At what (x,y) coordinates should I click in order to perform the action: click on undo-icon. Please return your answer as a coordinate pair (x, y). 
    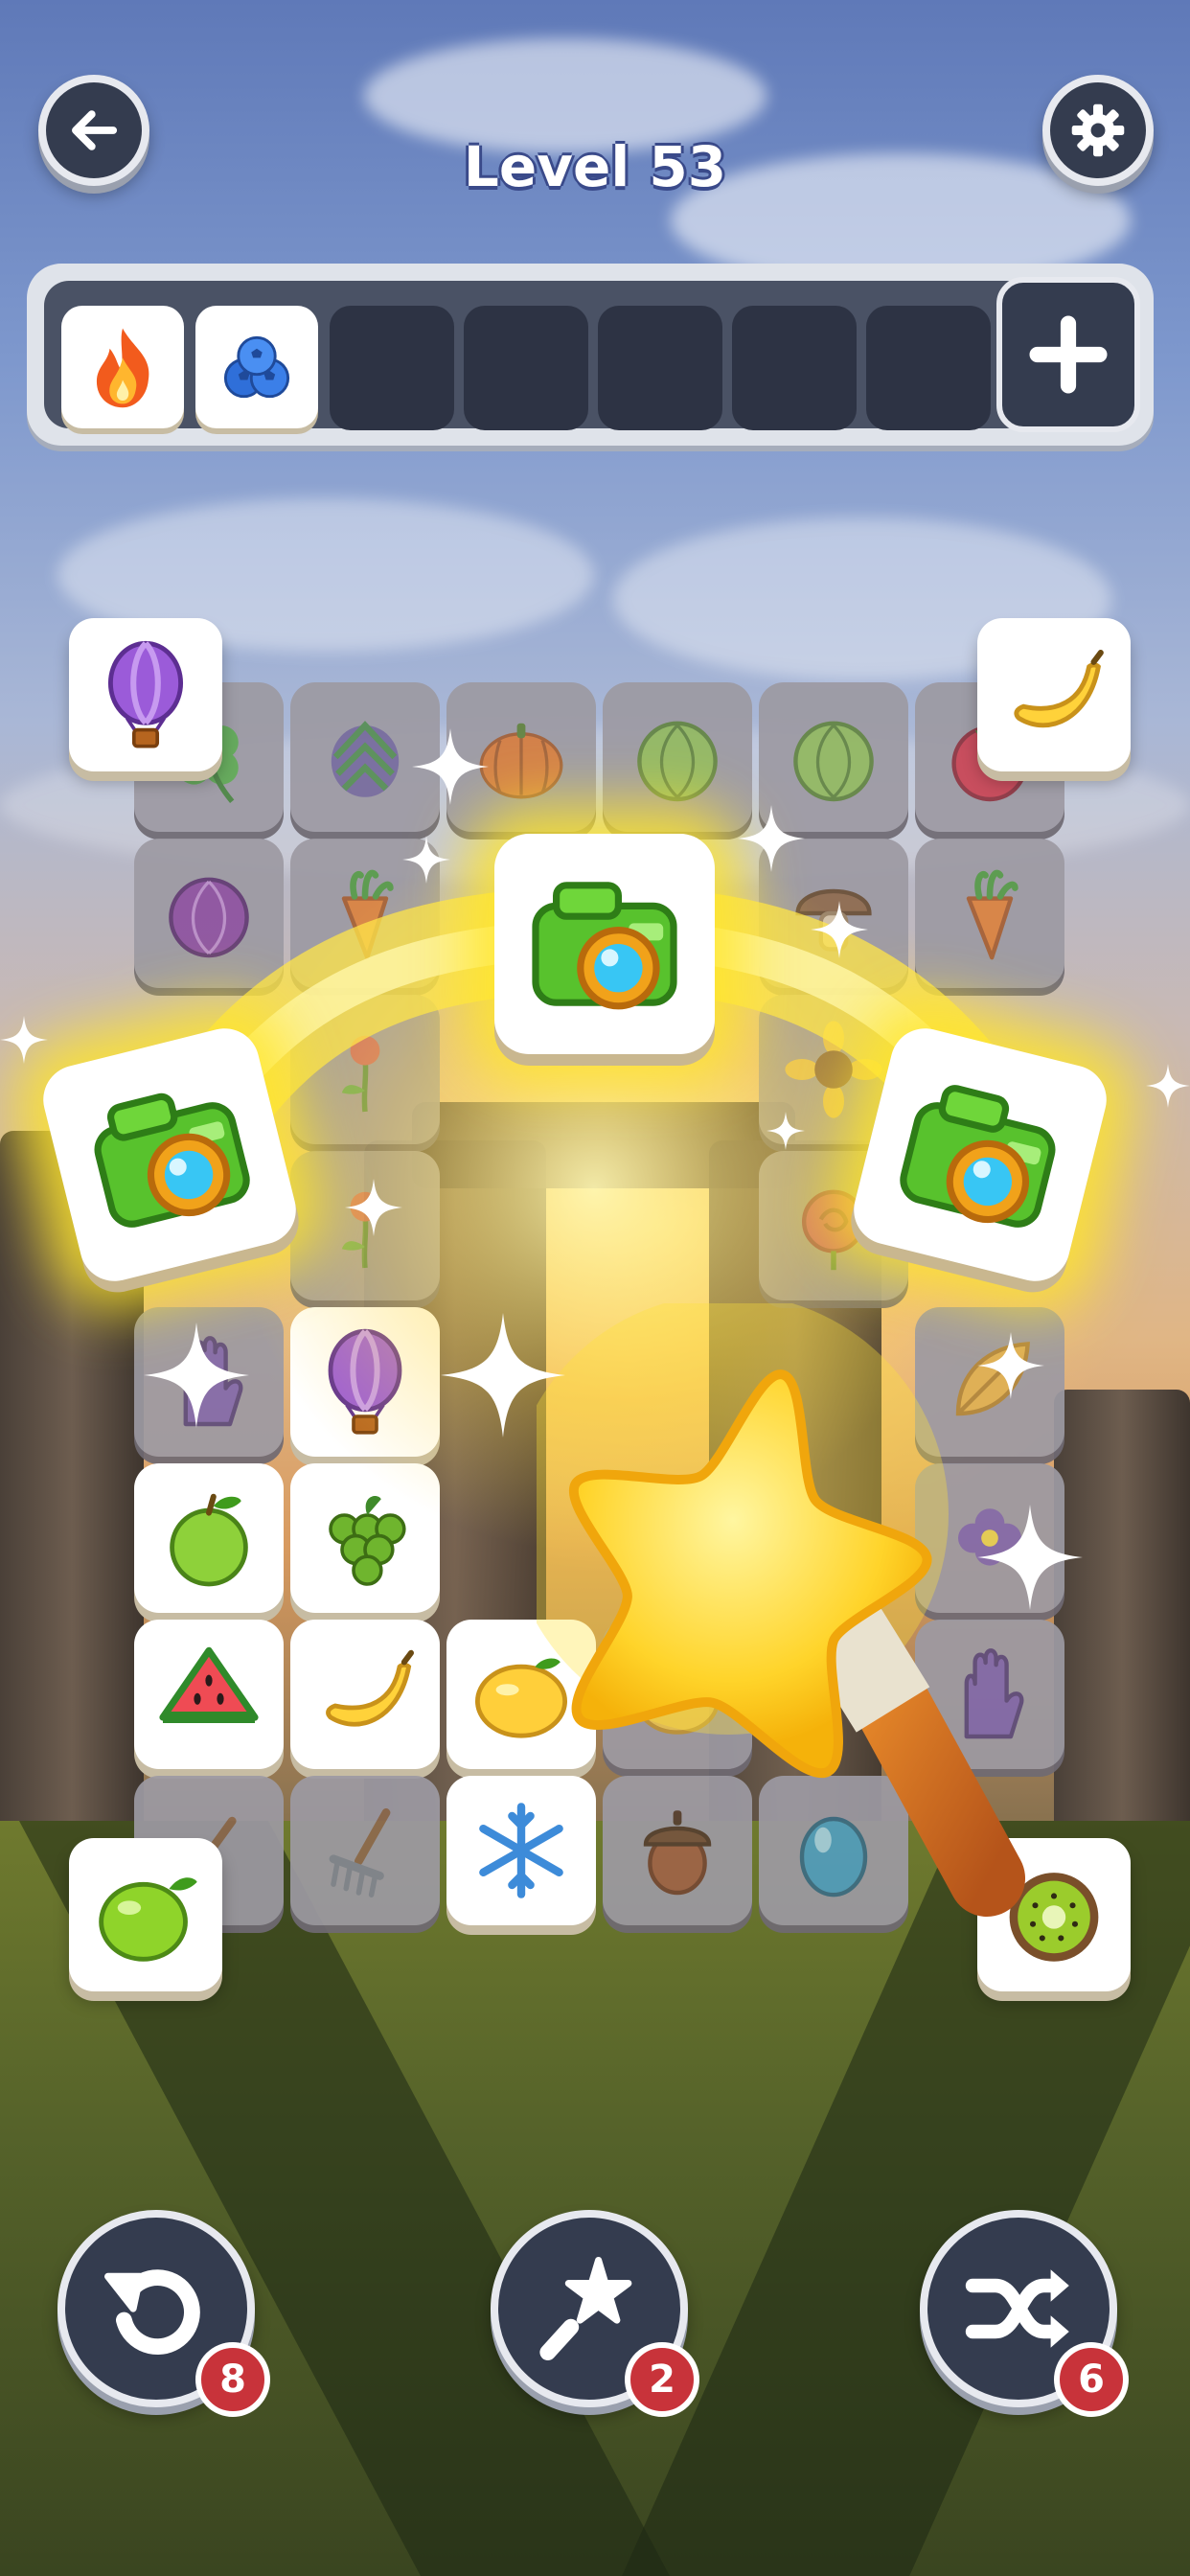
    Looking at the image, I should click on (152, 2312).